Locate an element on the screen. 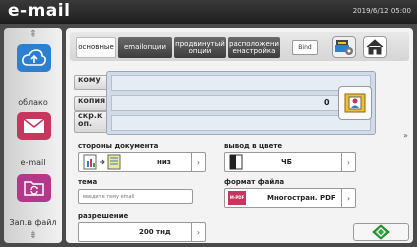 This screenshot has width=417, height=247. color-output-selector: ЧБ › is located at coordinates (290, 162).